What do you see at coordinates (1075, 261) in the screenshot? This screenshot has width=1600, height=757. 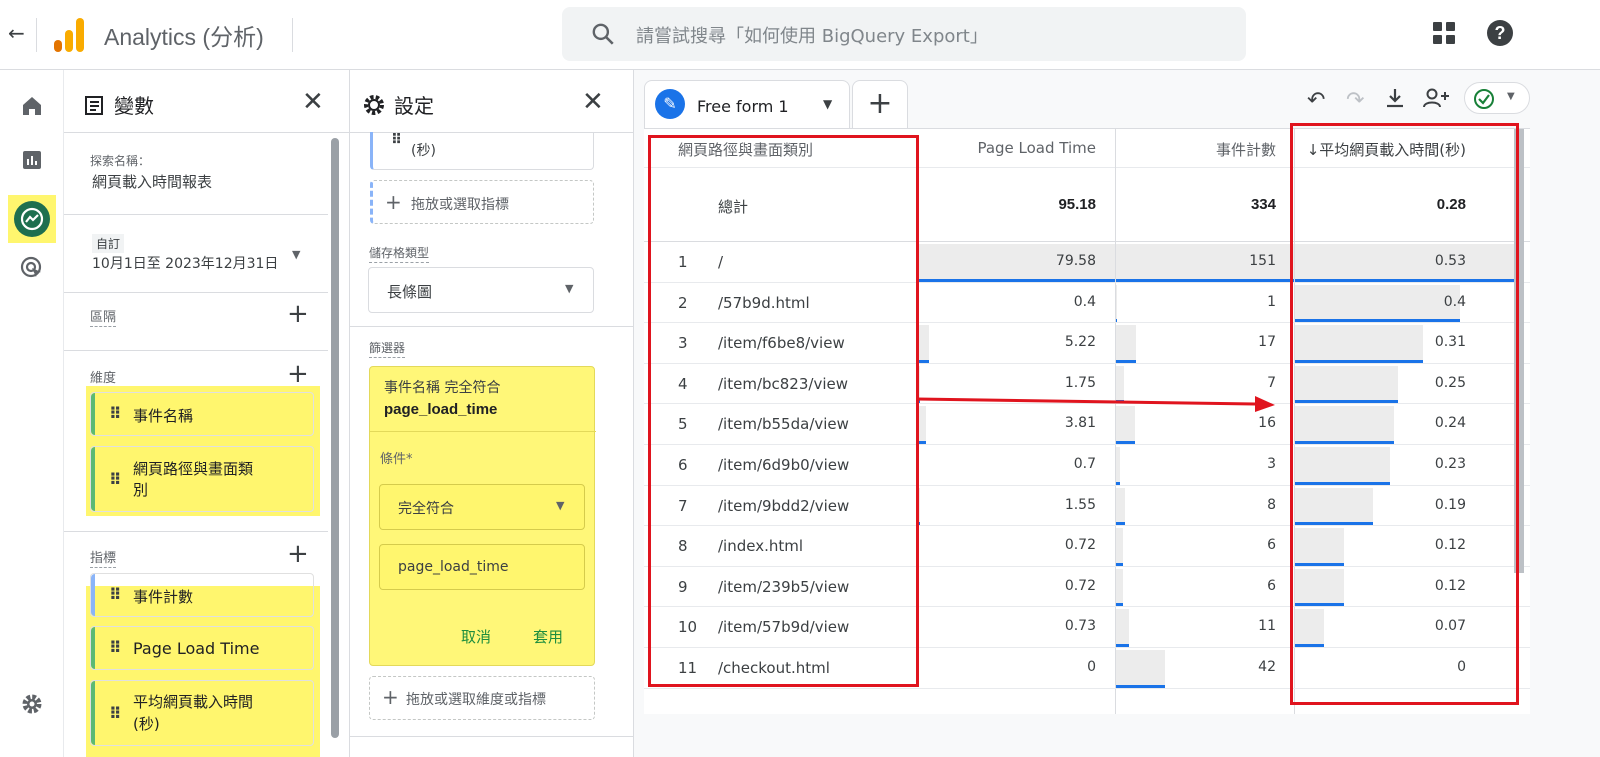 I see `cell-page-load-time: 79.58` at bounding box center [1075, 261].